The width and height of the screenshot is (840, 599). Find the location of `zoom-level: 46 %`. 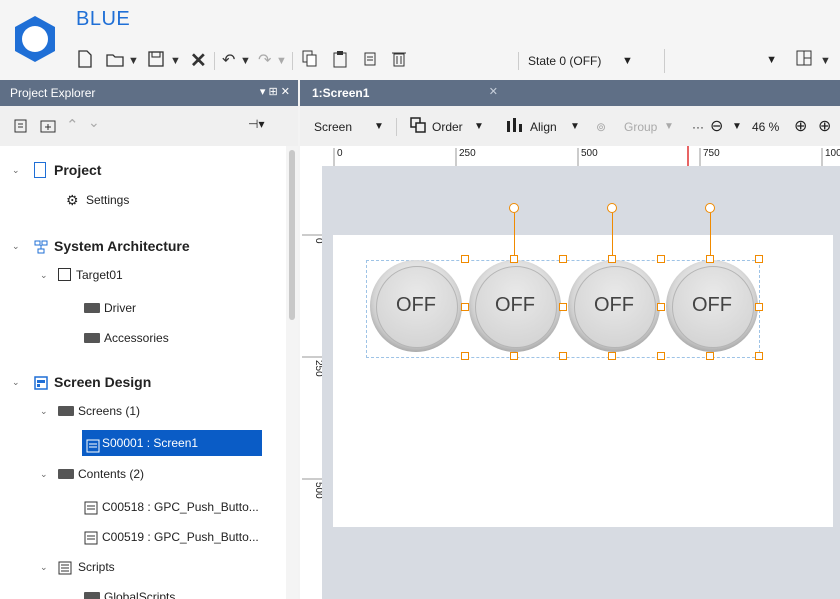

zoom-level: 46 % is located at coordinates (765, 127).